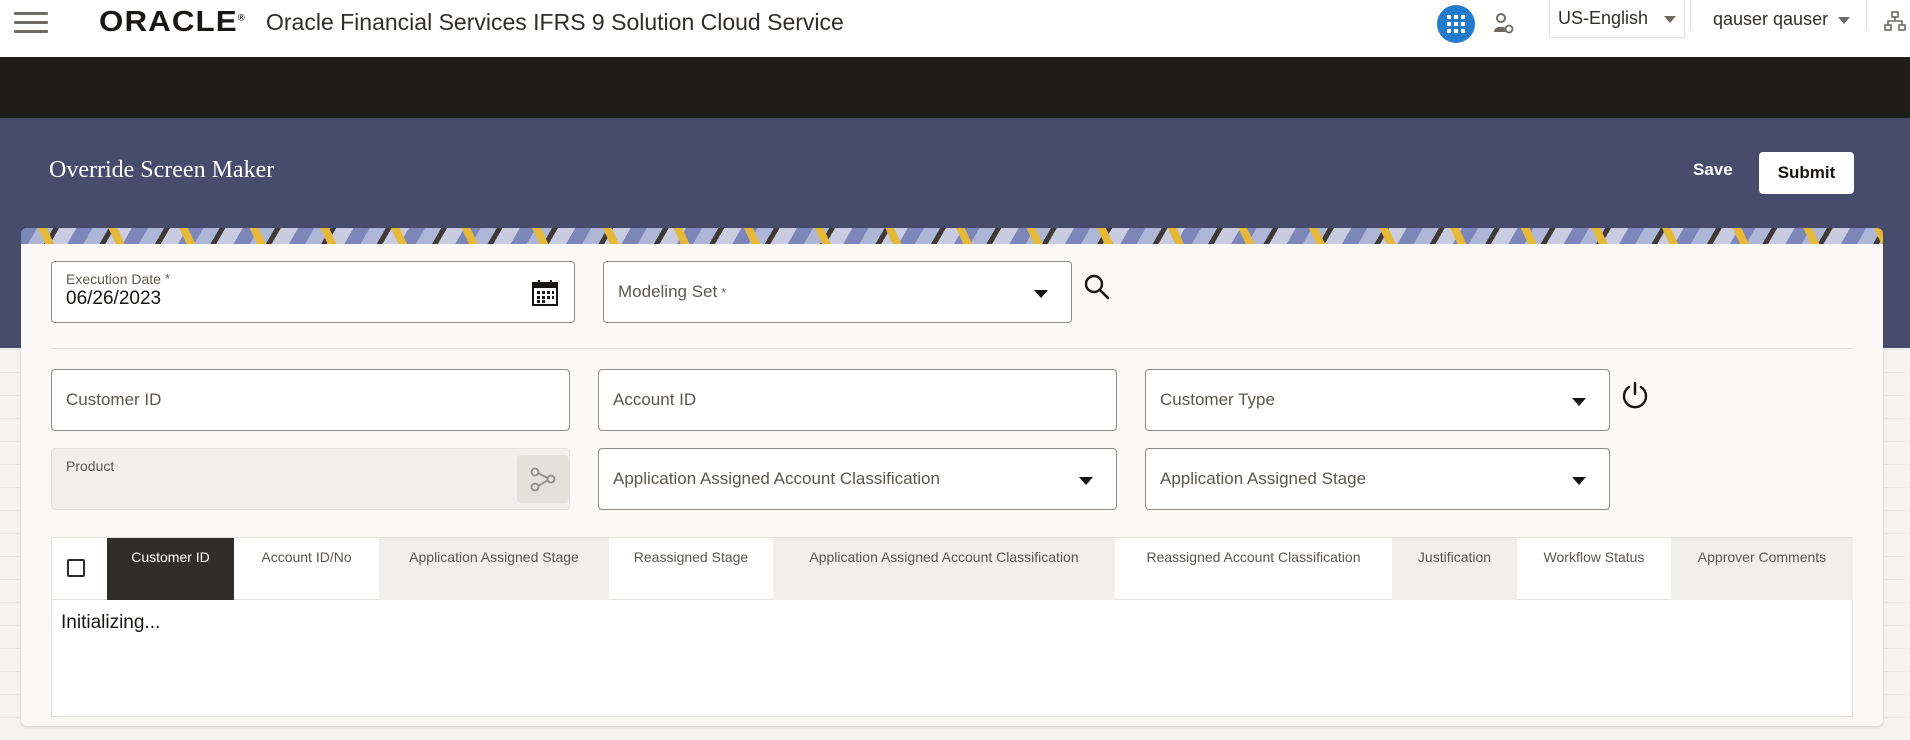 This screenshot has height=740, width=1910. Describe the element at coordinates (114, 298) in the screenshot. I see `execution-date-value: 06/26/2023` at that location.